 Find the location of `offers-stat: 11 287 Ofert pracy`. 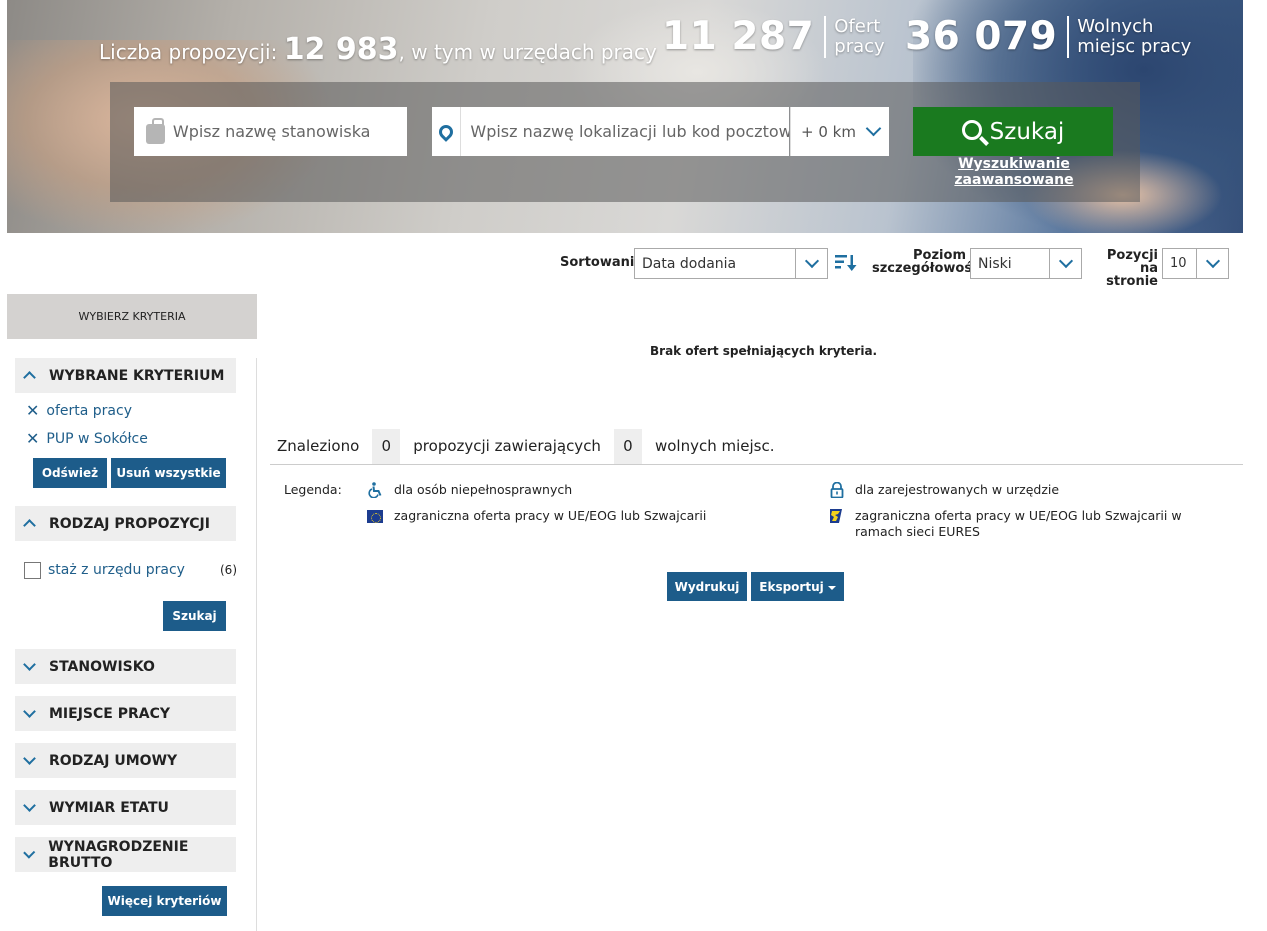

offers-stat: 11 287 Ofert pracy is located at coordinates (773, 36).